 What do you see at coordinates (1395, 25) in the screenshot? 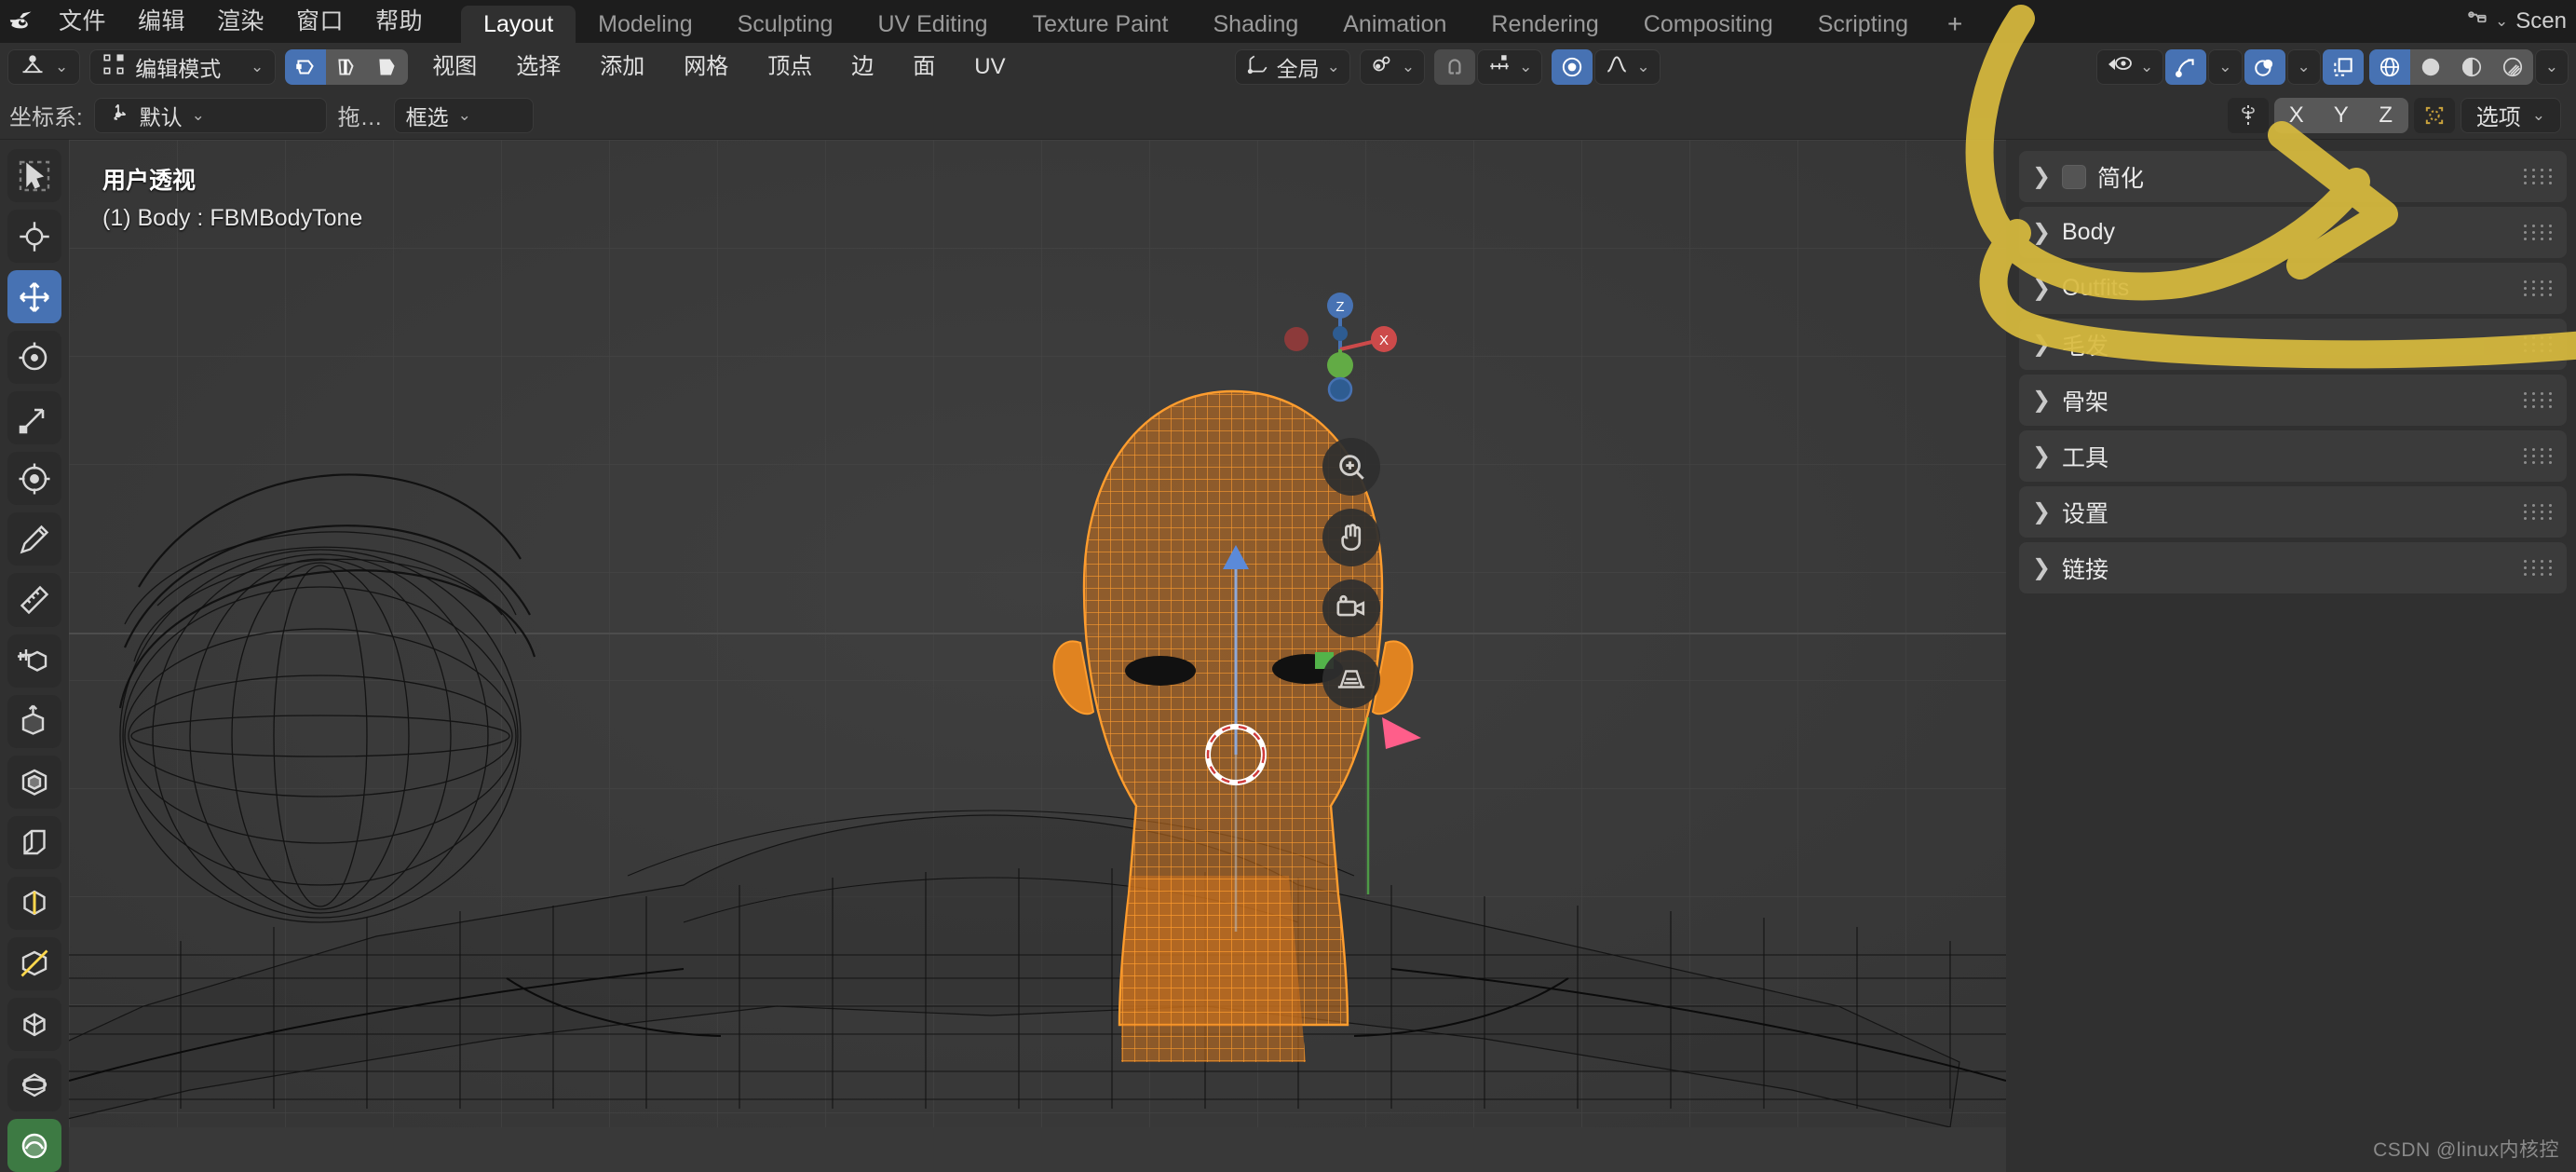
I see `tab-animation: Animation` at bounding box center [1395, 25].